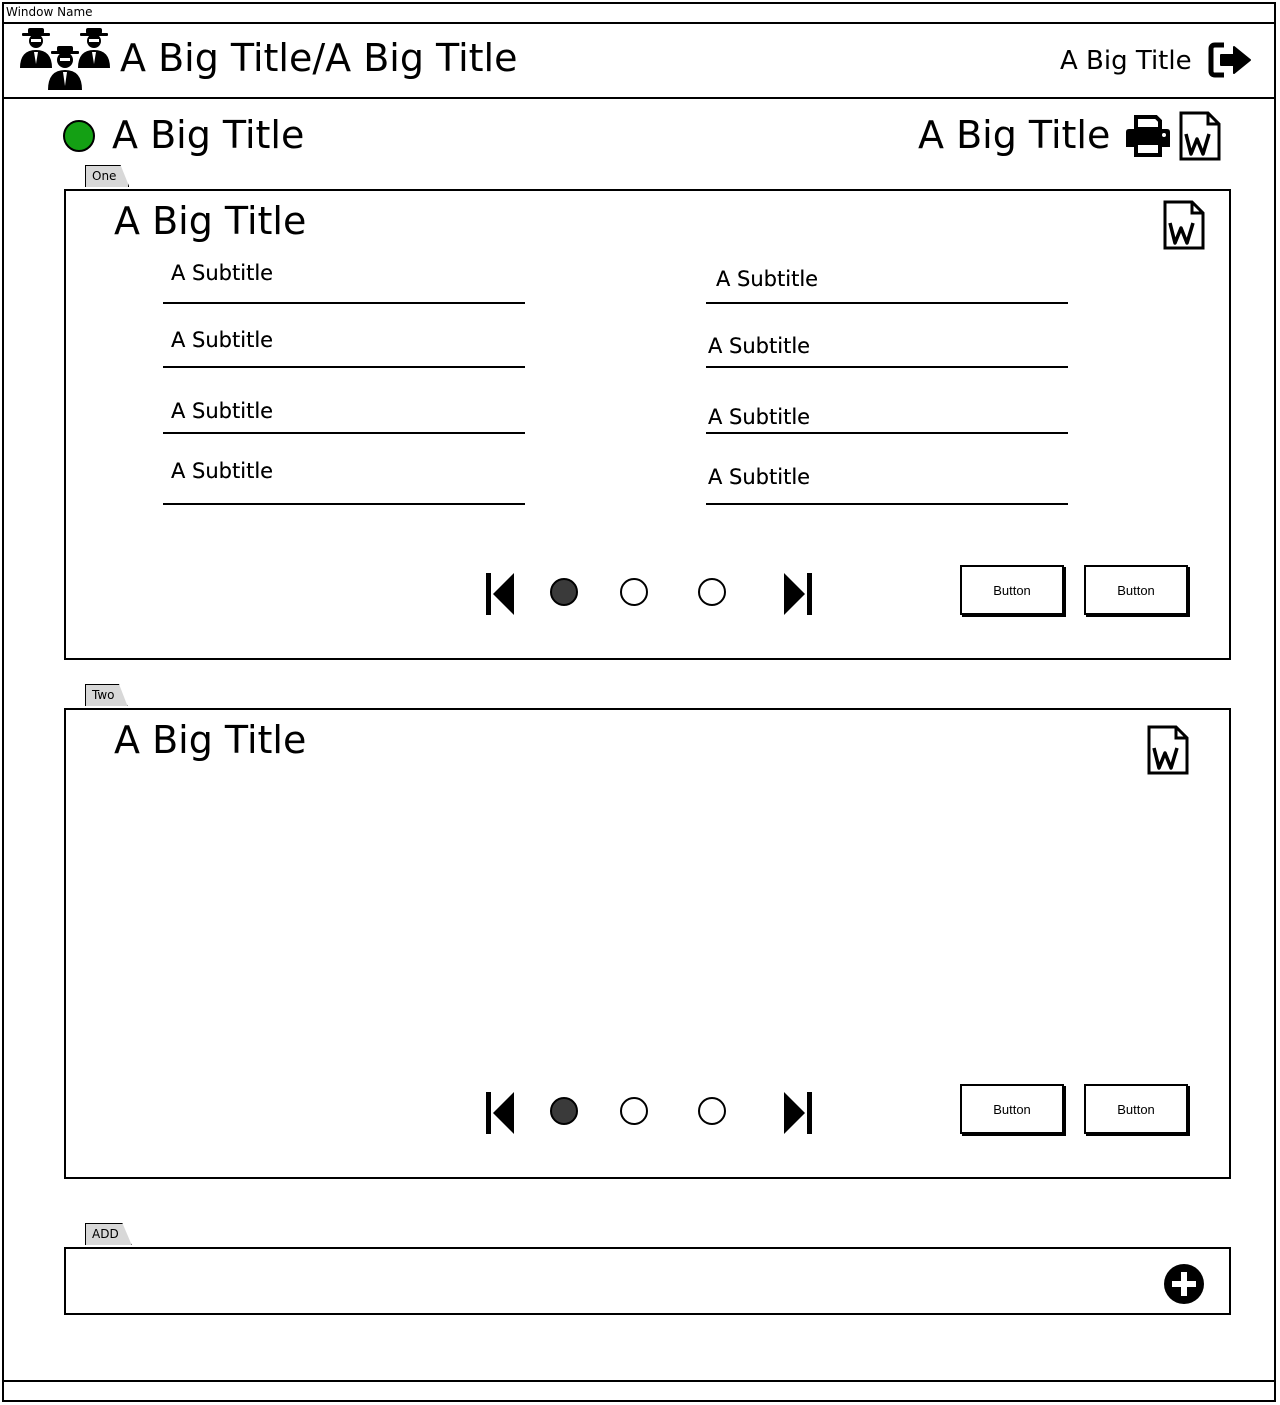  I want to click on status-right-title: A Big Title, so click(1014, 135).